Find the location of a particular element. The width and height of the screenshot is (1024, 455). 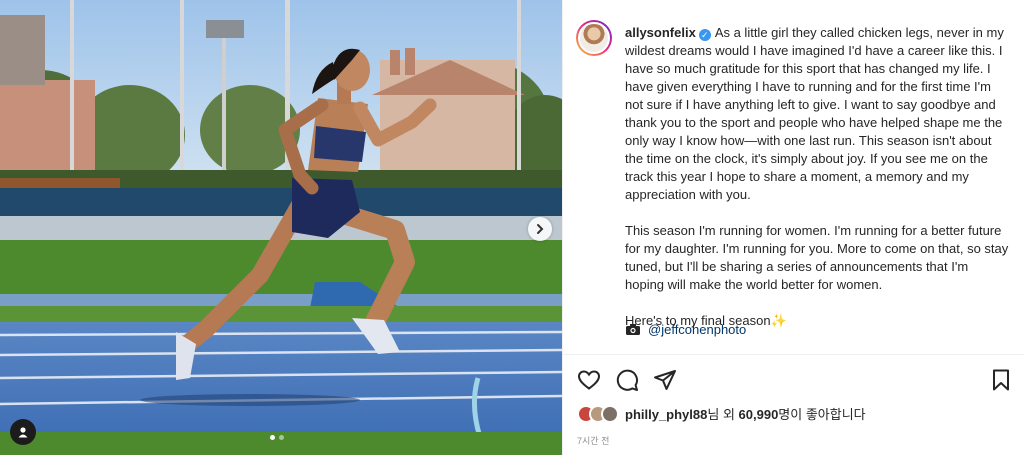

avatar-image is located at coordinates (594, 38).